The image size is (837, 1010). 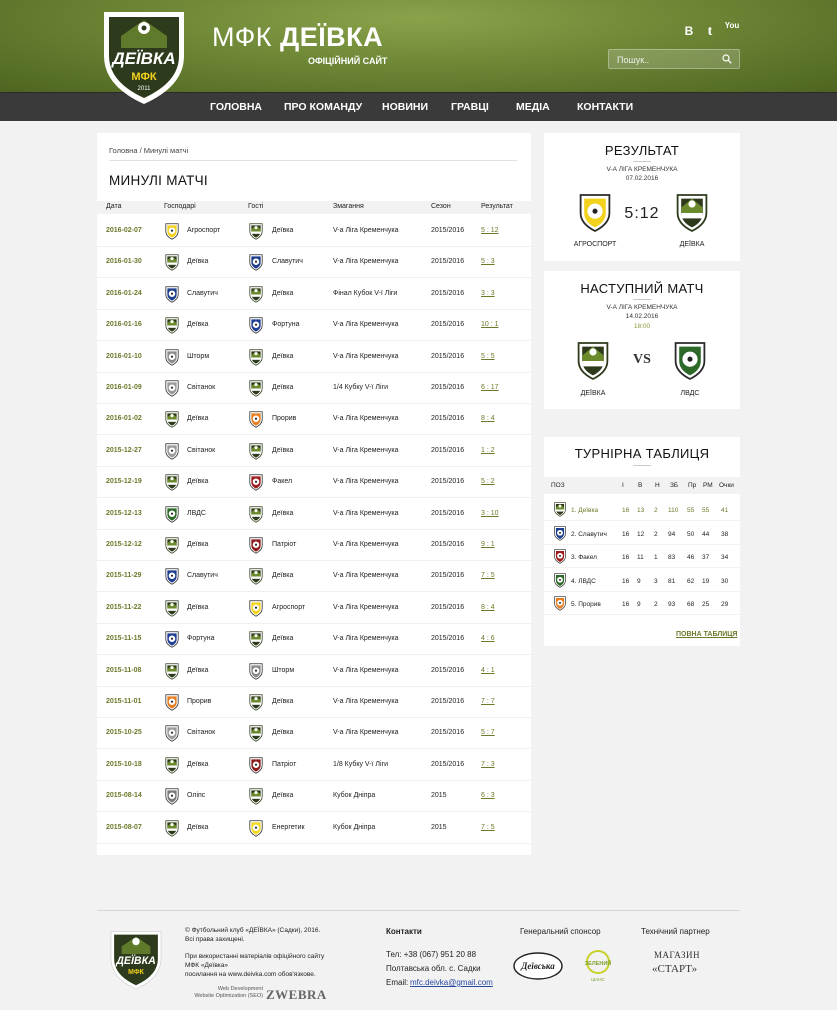 I want to click on match-date: 2015-10-18, so click(x=124, y=764).